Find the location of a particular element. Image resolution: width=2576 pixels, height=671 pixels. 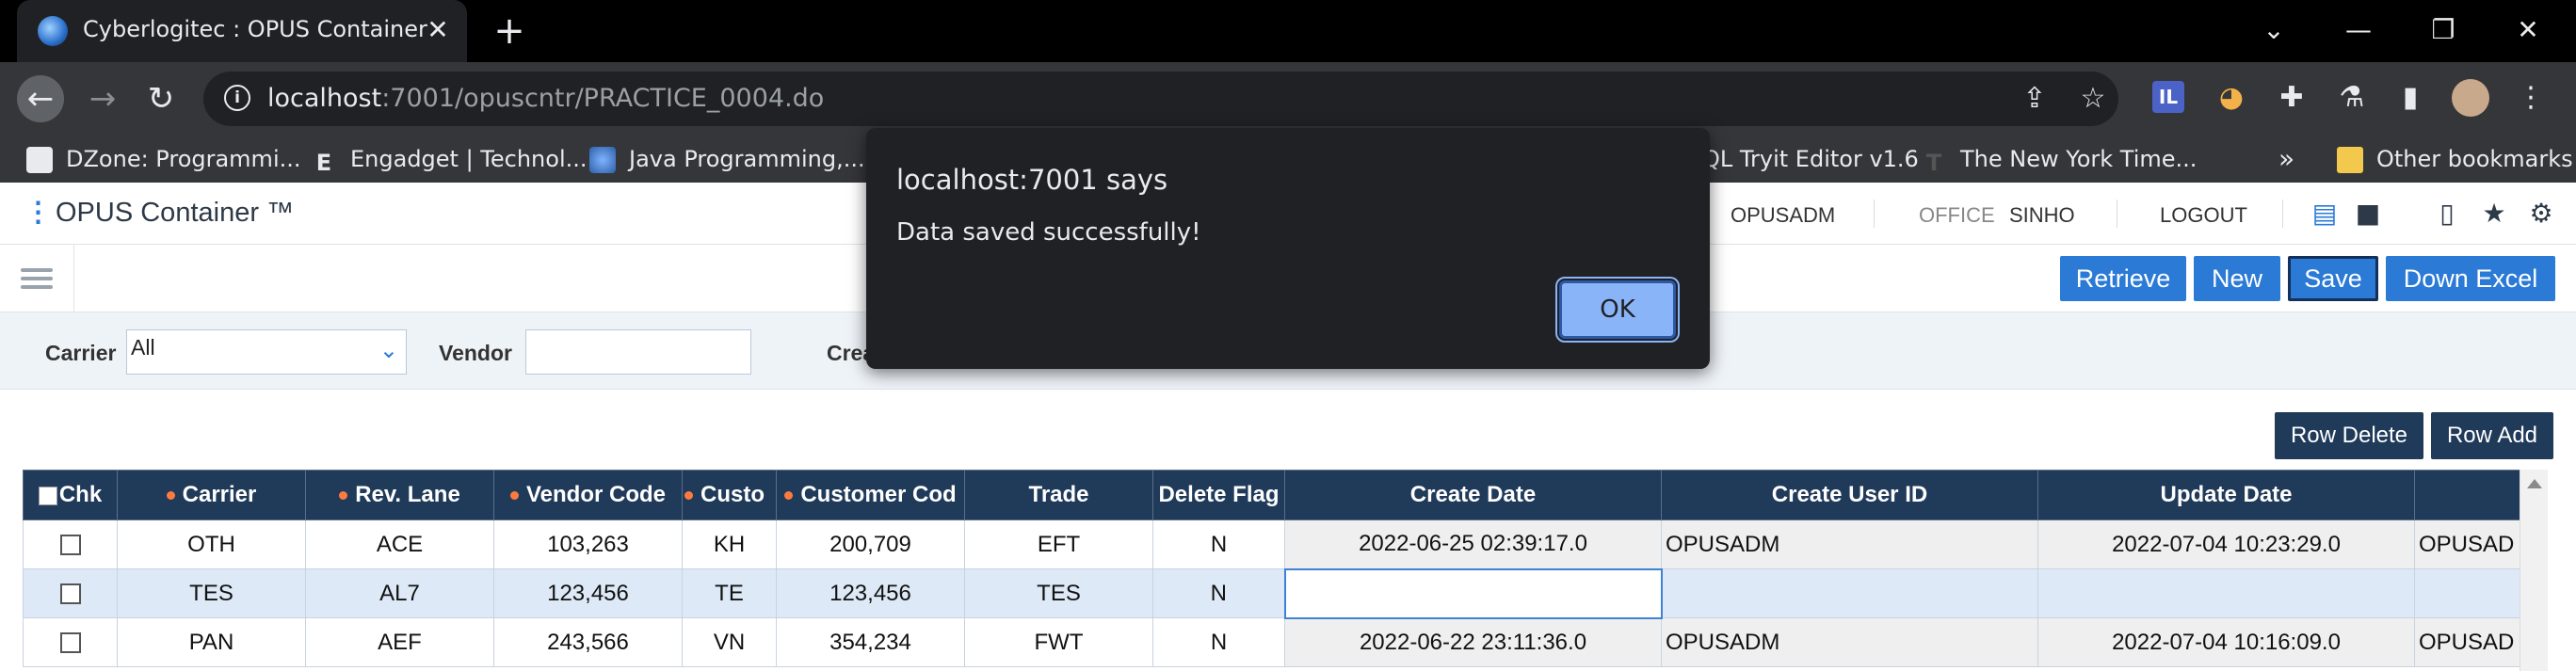

logout-link: LOGOUT is located at coordinates (2203, 215).